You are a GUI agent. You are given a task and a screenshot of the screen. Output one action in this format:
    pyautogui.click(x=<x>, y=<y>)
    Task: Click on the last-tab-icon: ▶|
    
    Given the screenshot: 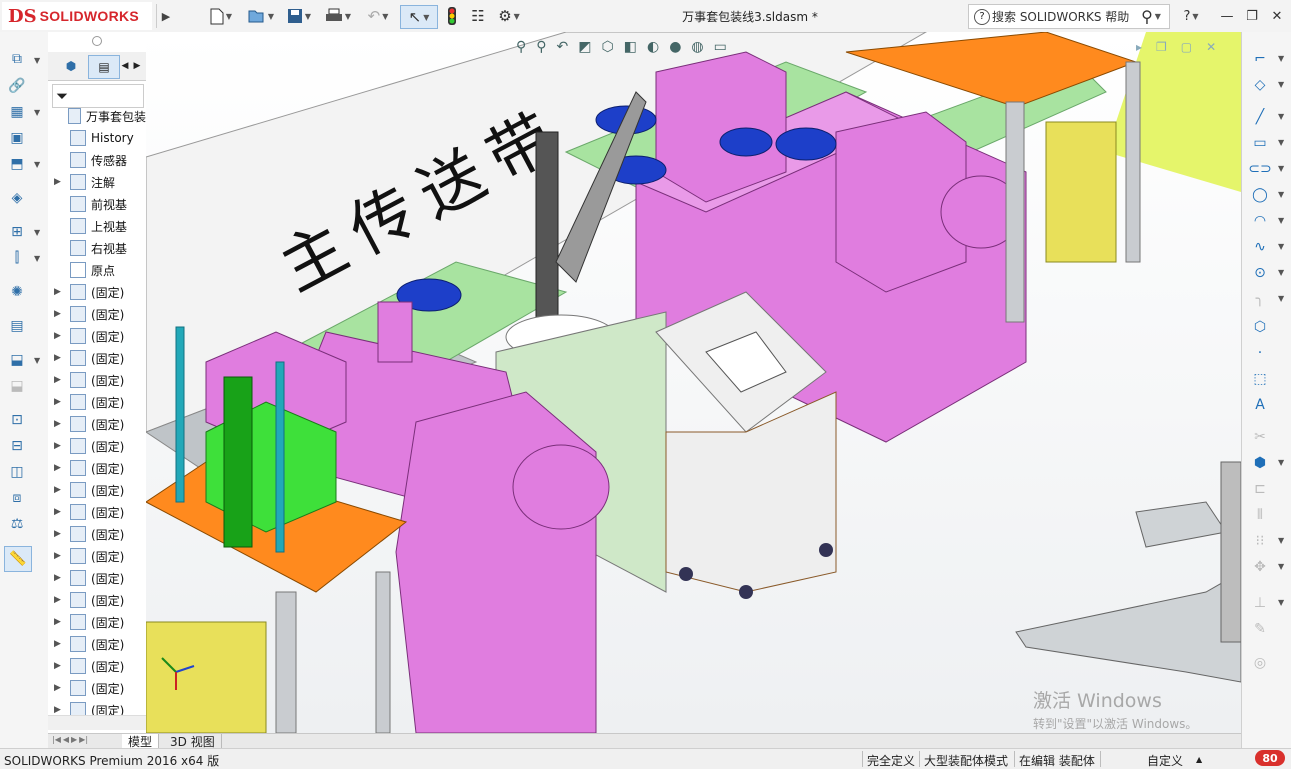 What is the action you would take?
    pyautogui.click(x=83, y=741)
    